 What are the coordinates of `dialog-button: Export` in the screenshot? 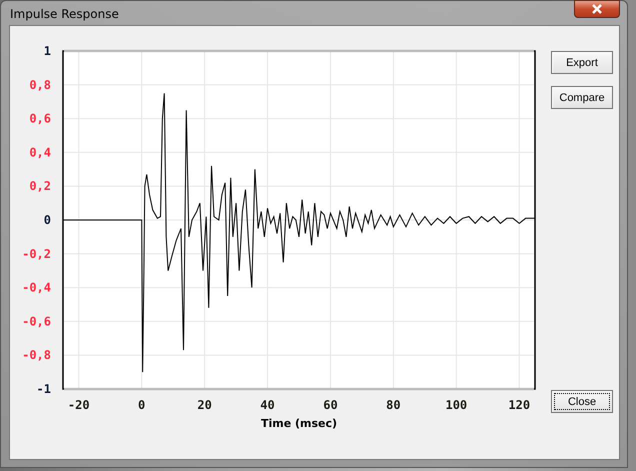 It's located at (582, 62).